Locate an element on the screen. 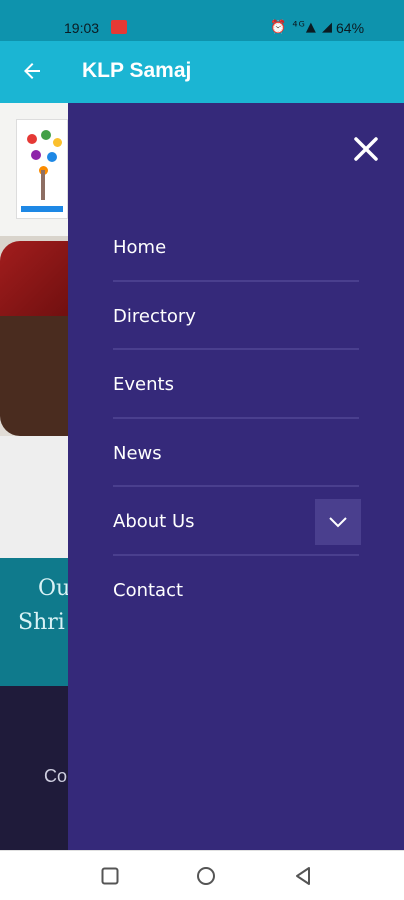 The image size is (404, 900). system-nav-bar is located at coordinates (202, 875).